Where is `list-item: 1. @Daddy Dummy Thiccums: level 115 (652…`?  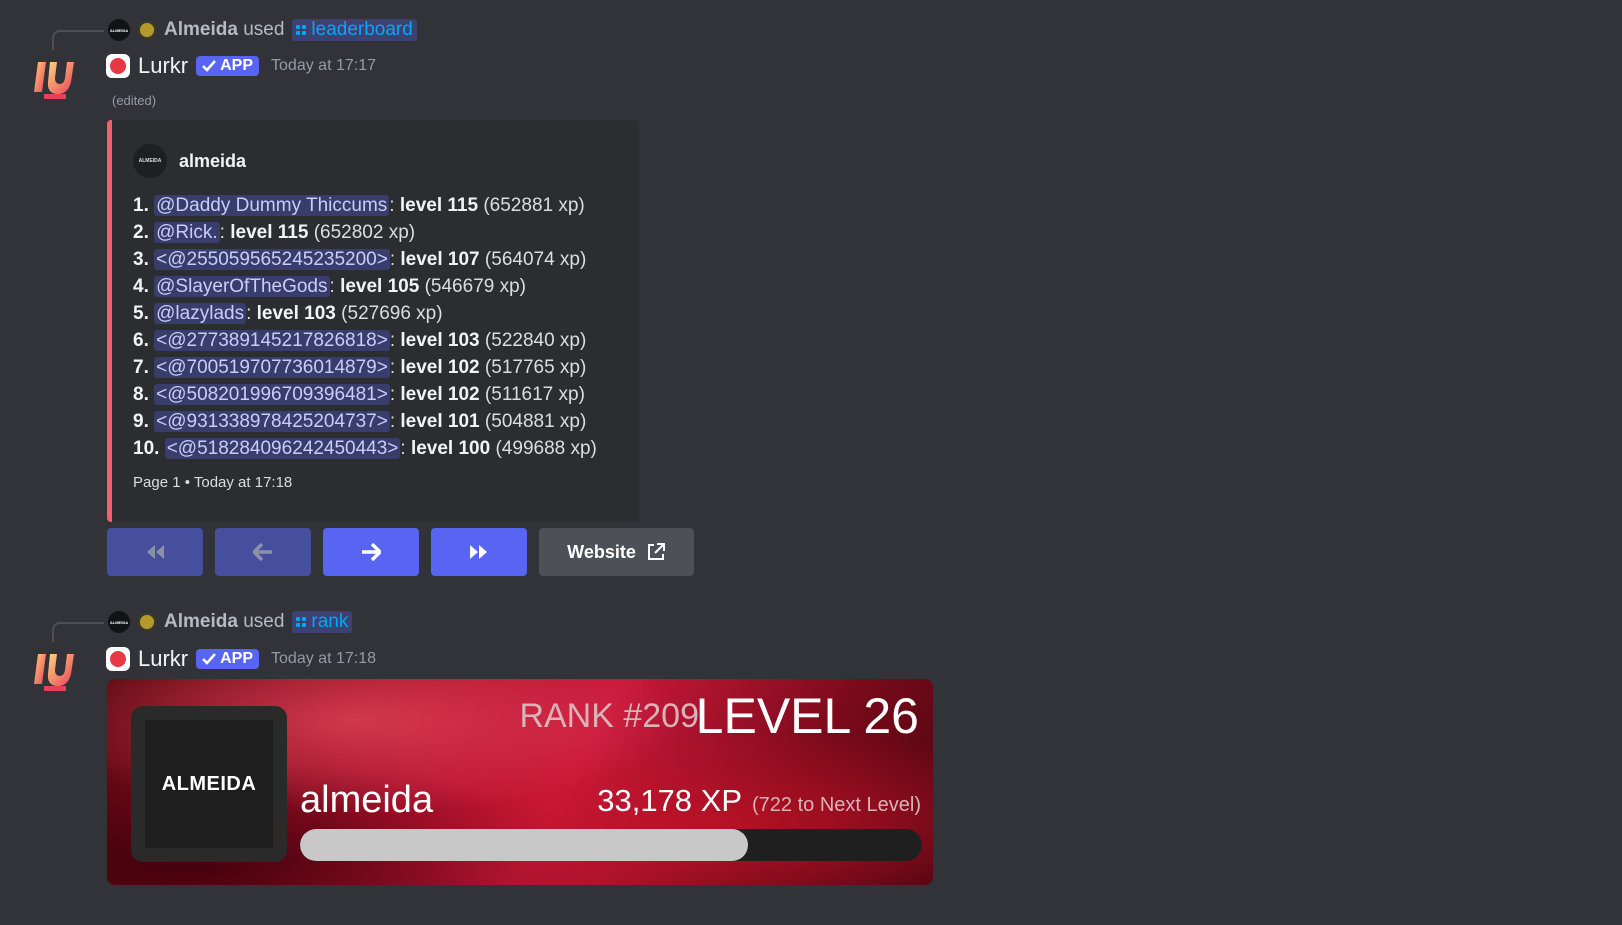
list-item: 1. @Daddy Dummy Thiccums: level 115 (652… is located at coordinates (359, 205).